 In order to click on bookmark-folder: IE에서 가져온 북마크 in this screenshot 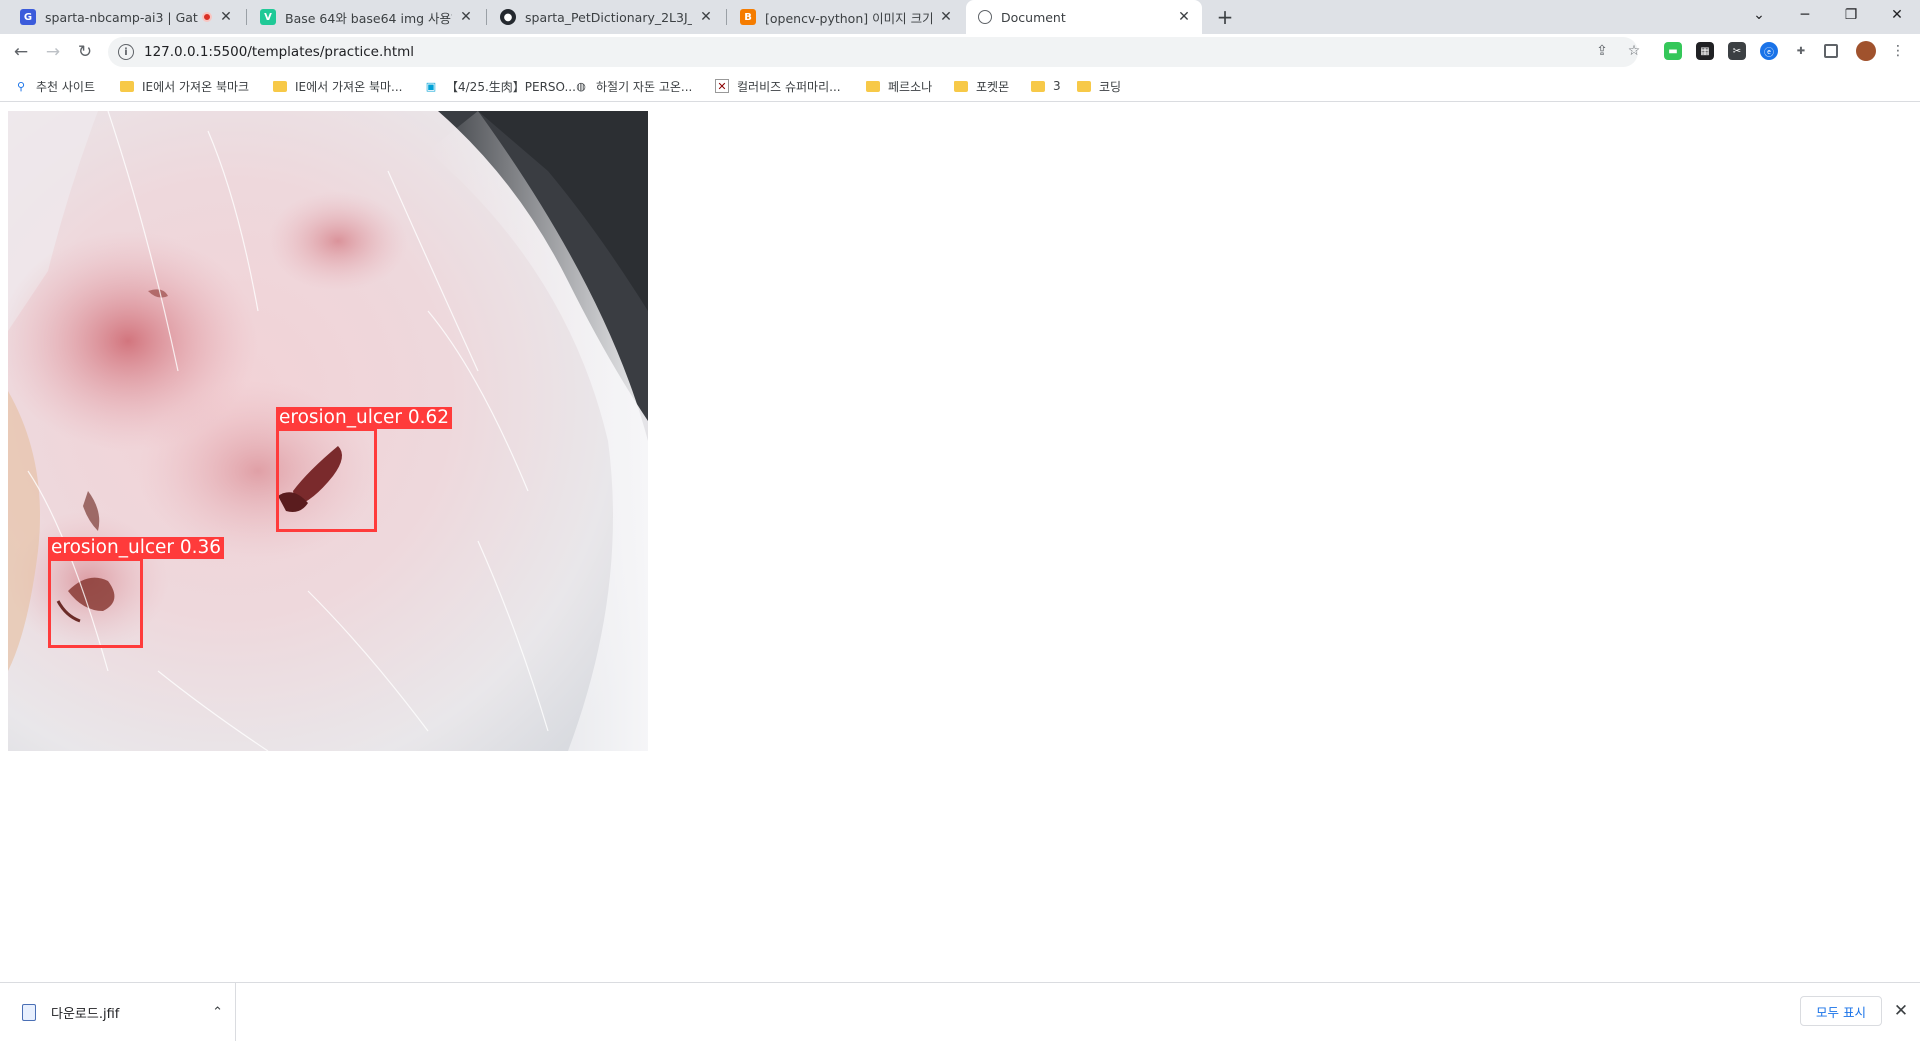, I will do `click(184, 86)`.